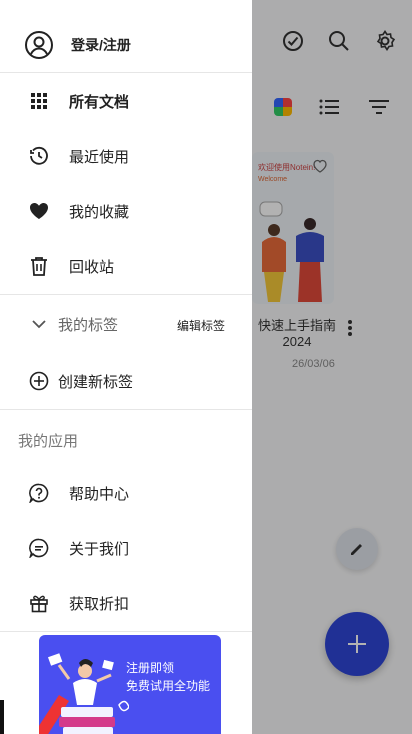 This screenshot has width=412, height=734. What do you see at coordinates (39, 324) in the screenshot?
I see `chevron-down-icon` at bounding box center [39, 324].